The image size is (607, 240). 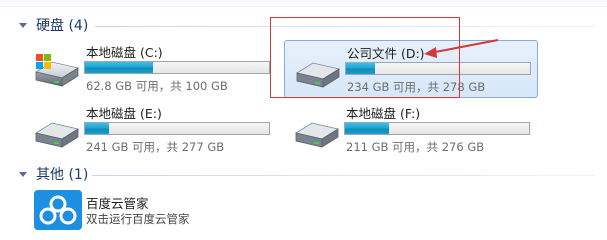 What do you see at coordinates (124, 113) in the screenshot?
I see `drive-label: 本地磁盘 (E:)` at bounding box center [124, 113].